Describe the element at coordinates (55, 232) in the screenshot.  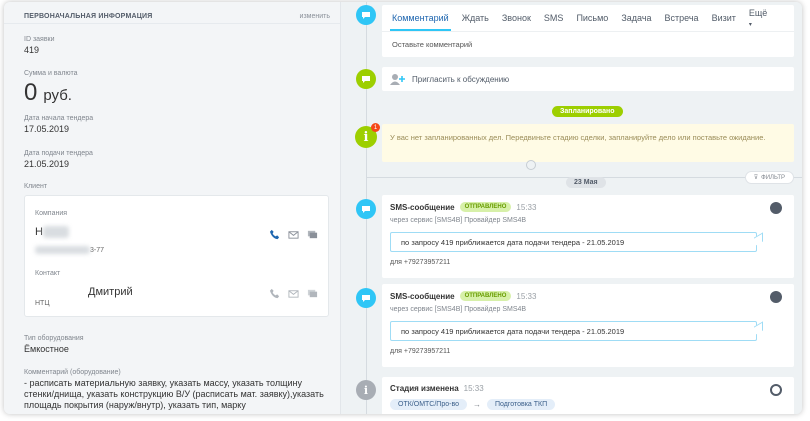
I see `redacted-company` at that location.